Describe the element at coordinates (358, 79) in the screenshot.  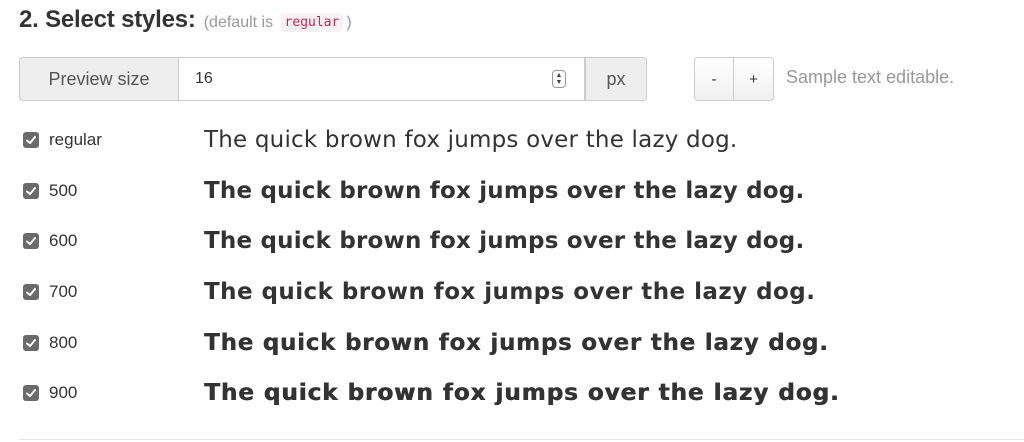
I see `preview-size-input` at that location.